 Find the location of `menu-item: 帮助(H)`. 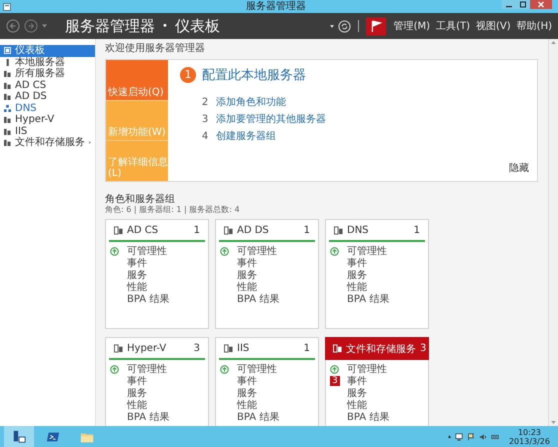

menu-item: 帮助(H) is located at coordinates (534, 26).